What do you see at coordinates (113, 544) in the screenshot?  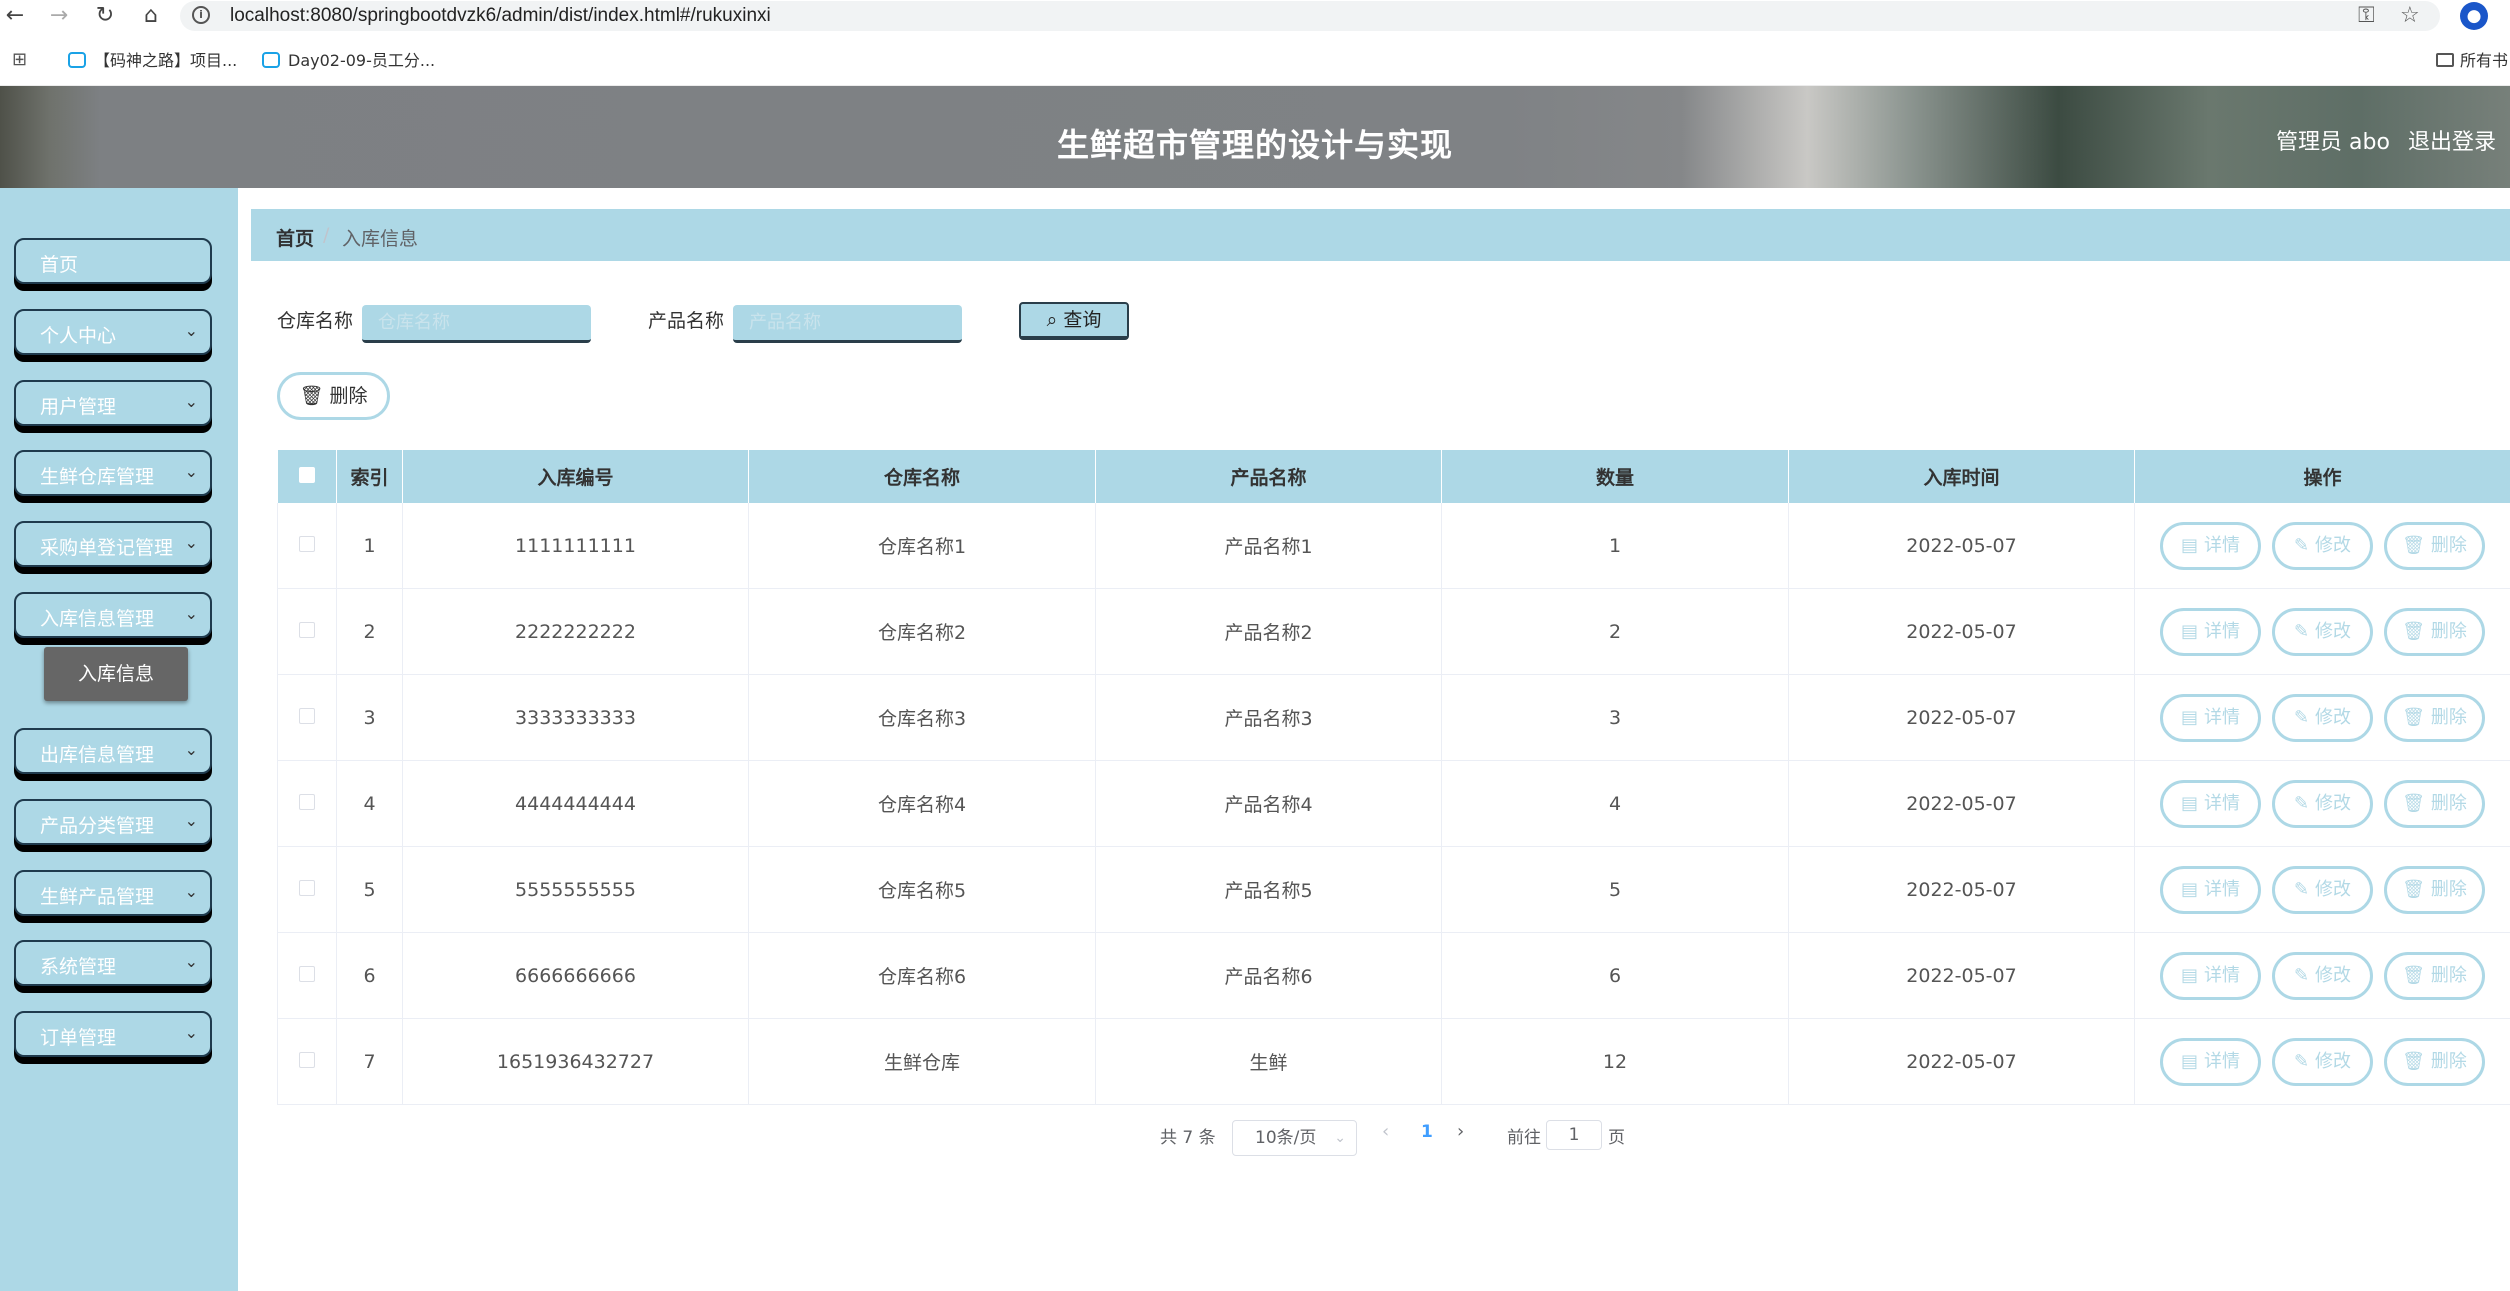 I see `sidebar-item-purchase-order-management: 采购单登记管理 ⌄` at bounding box center [113, 544].